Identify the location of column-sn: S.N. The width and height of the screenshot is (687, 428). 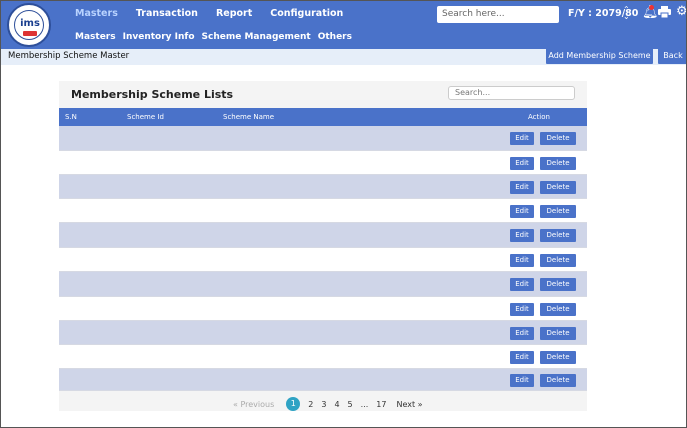
(71, 117).